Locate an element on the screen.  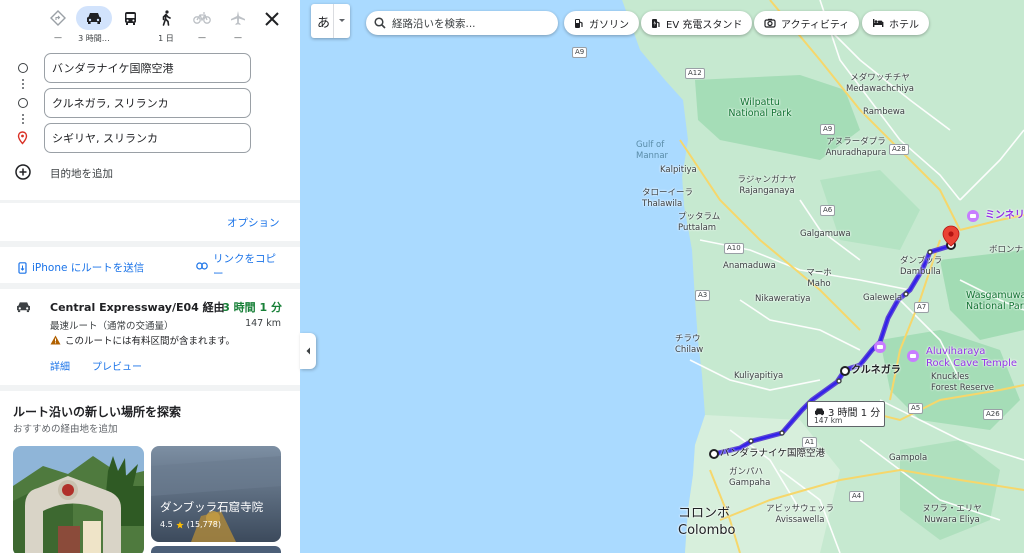
mode-transit is located at coordinates (130, 26).